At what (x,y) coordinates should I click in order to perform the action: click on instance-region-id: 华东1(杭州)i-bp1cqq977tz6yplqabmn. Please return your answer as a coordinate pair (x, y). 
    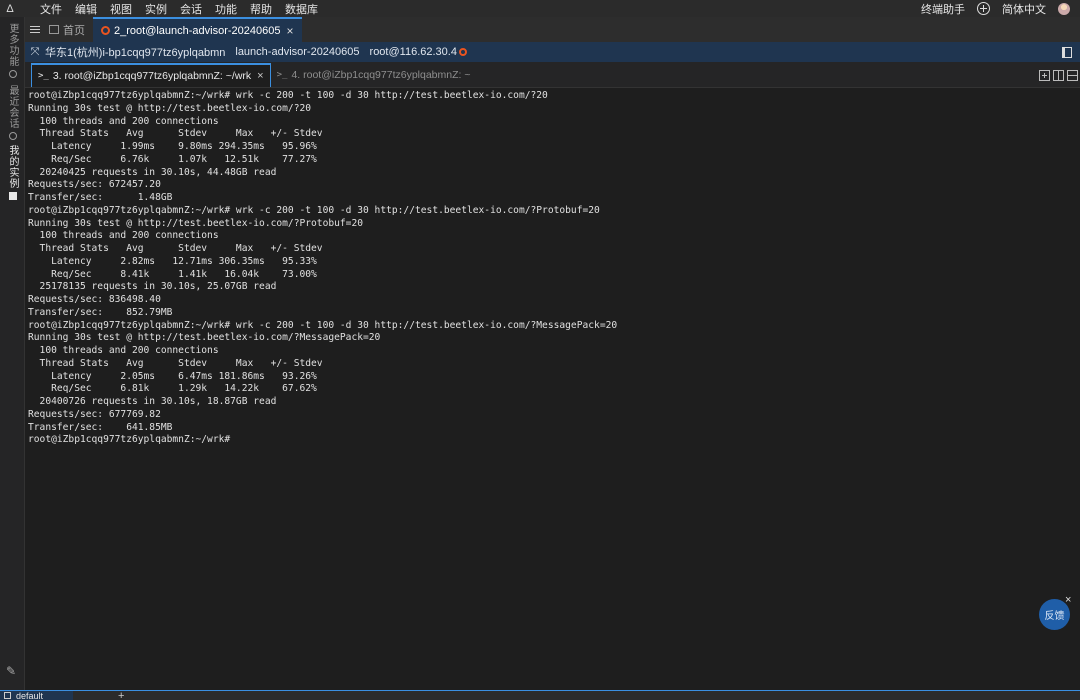
    Looking at the image, I should click on (135, 52).